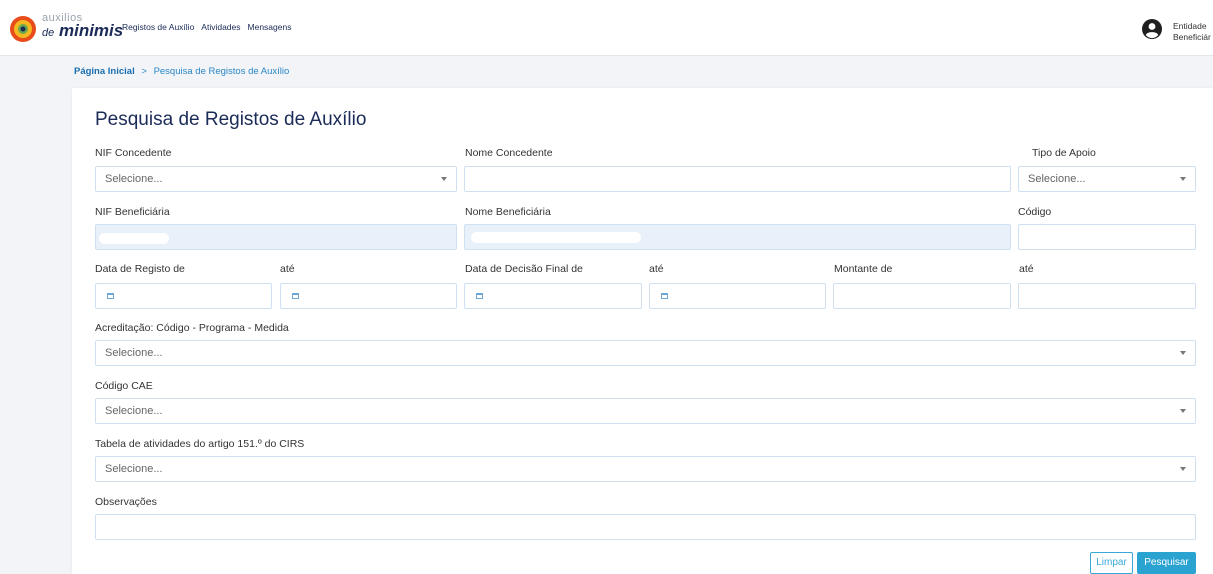 The height and width of the screenshot is (574, 1213). What do you see at coordinates (1107, 296) in the screenshot?
I see `montante-ate-input` at bounding box center [1107, 296].